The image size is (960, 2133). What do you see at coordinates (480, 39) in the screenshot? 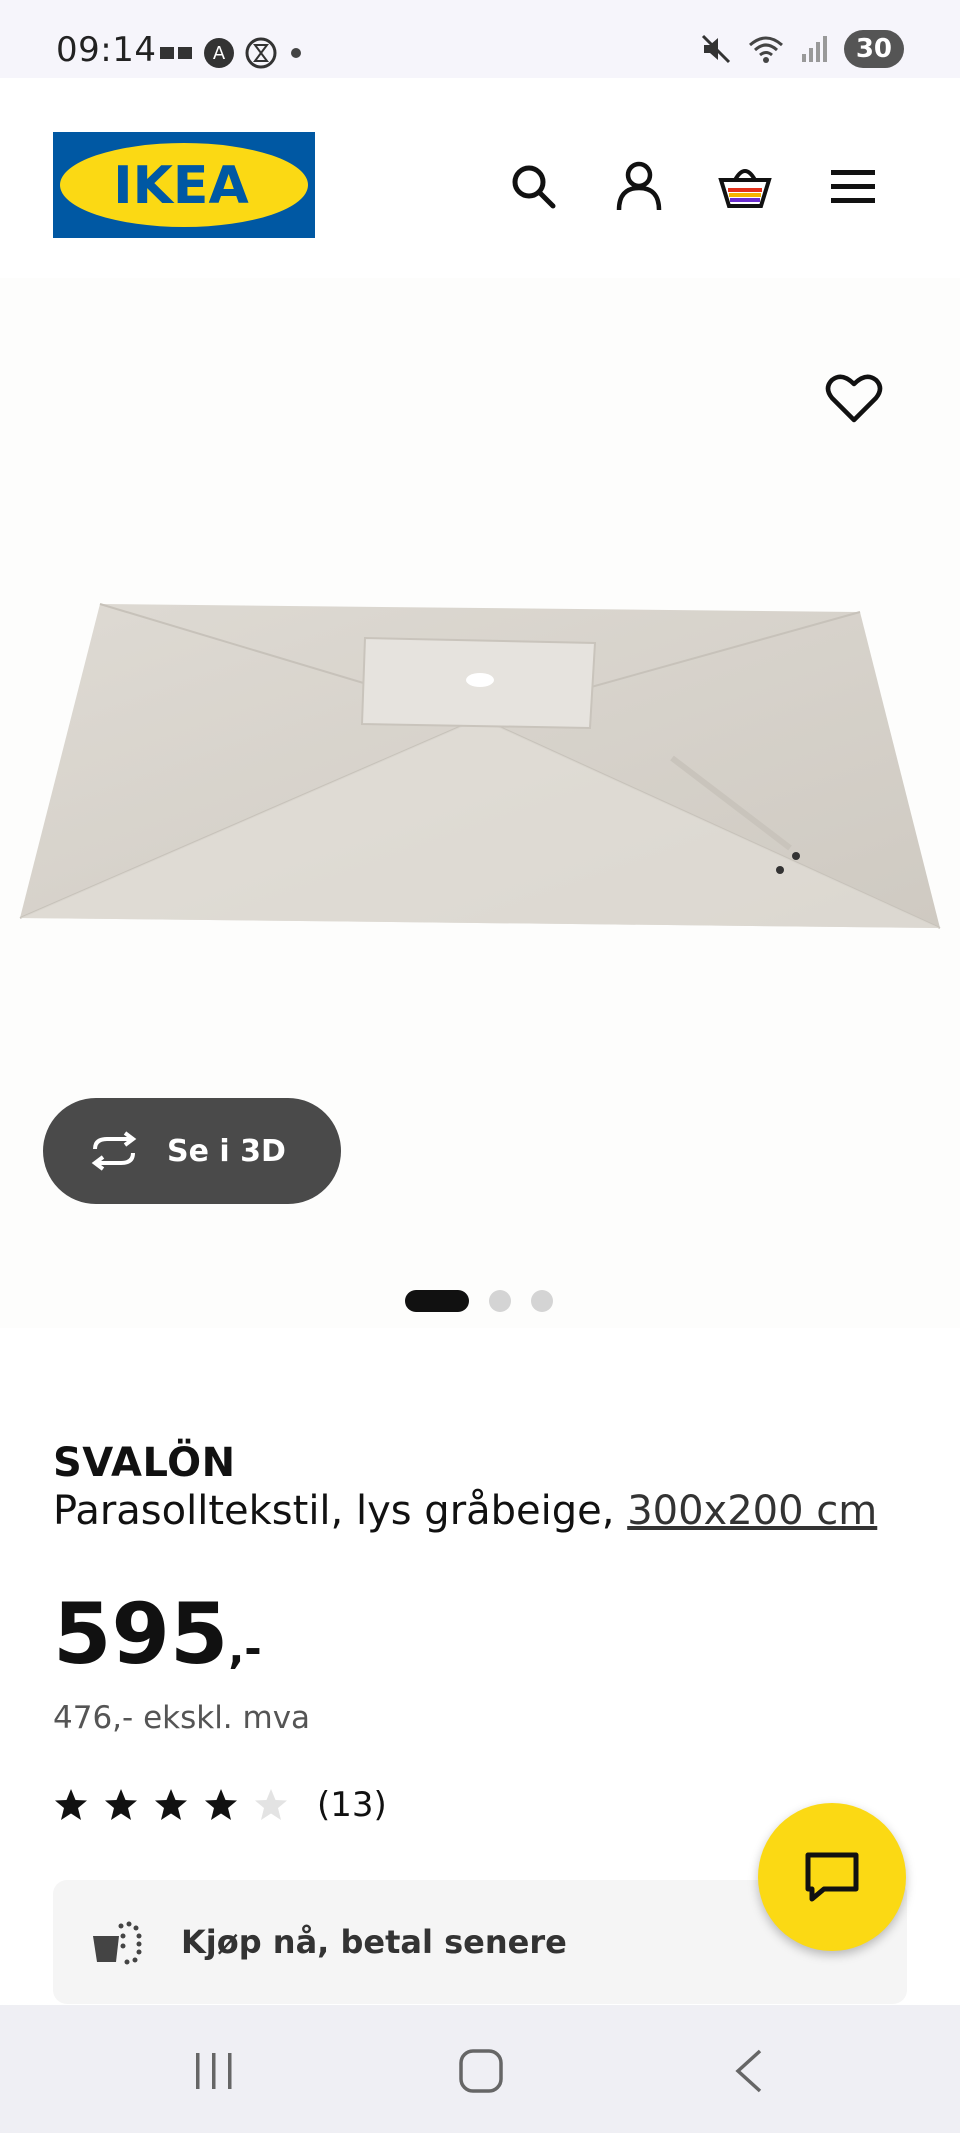
I see `status-bar: 09:14 A 30` at bounding box center [480, 39].